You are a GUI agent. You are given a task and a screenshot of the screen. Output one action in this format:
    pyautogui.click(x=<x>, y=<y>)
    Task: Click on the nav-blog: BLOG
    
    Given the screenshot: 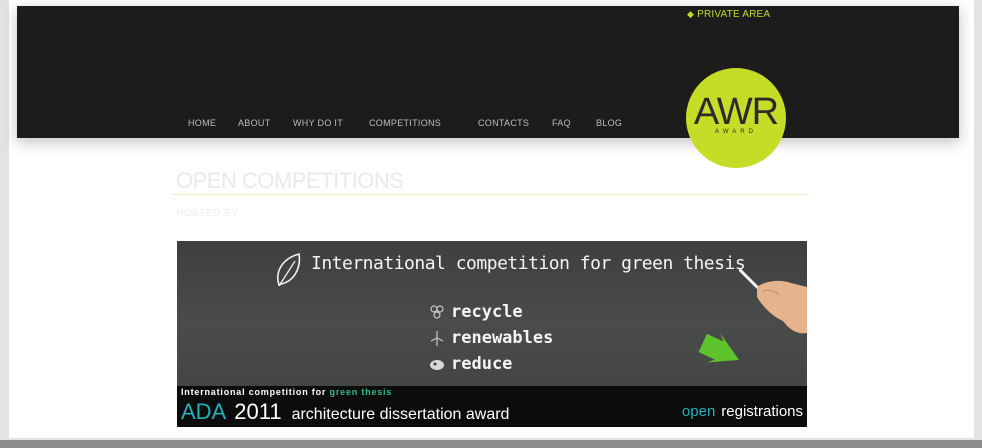 What is the action you would take?
    pyautogui.click(x=609, y=123)
    